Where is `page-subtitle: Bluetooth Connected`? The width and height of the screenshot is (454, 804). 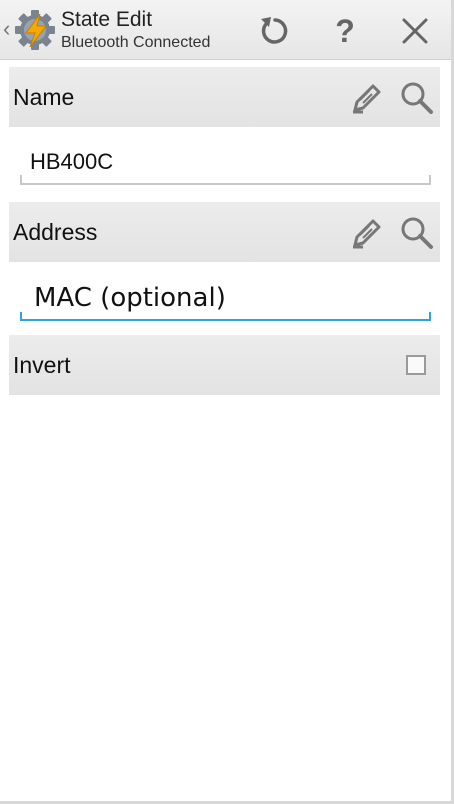 page-subtitle: Bluetooth Connected is located at coordinates (136, 42).